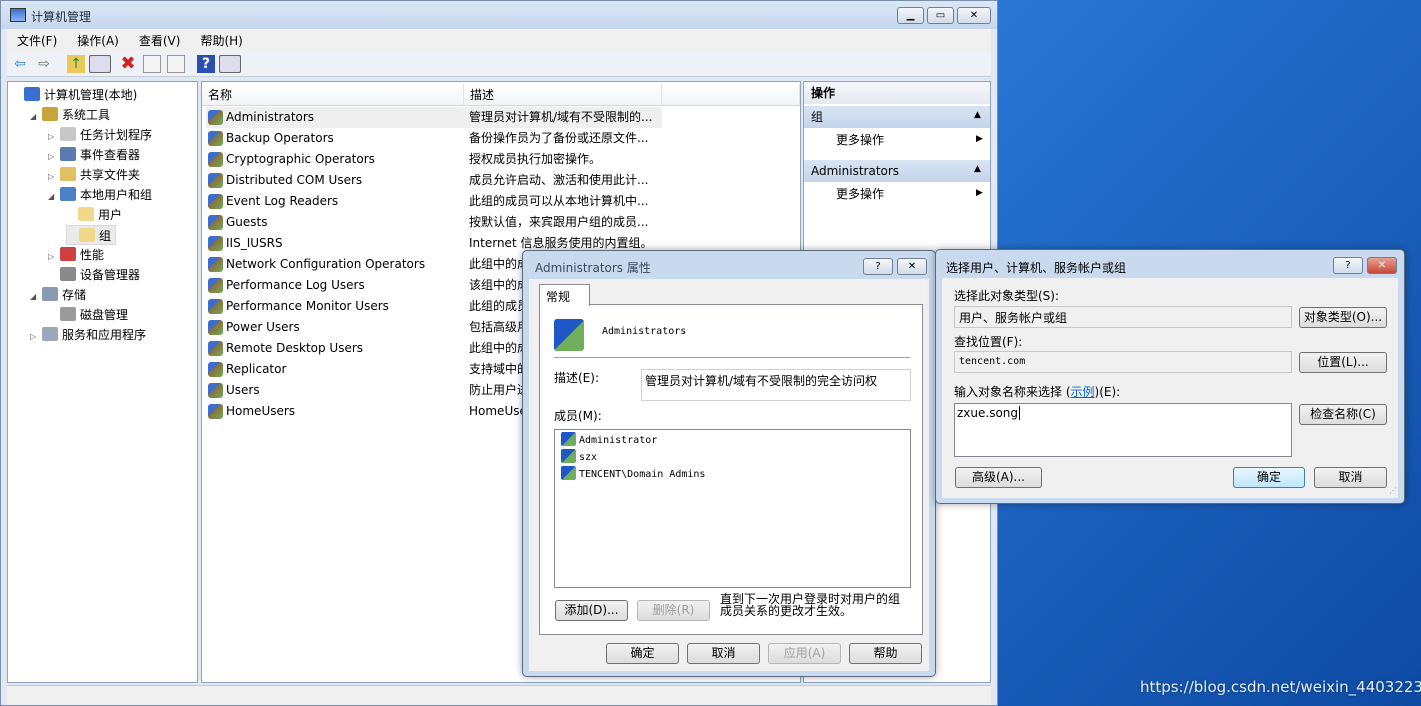 The width and height of the screenshot is (1421, 706). I want to click on forward-icon: ⇨, so click(44, 64).